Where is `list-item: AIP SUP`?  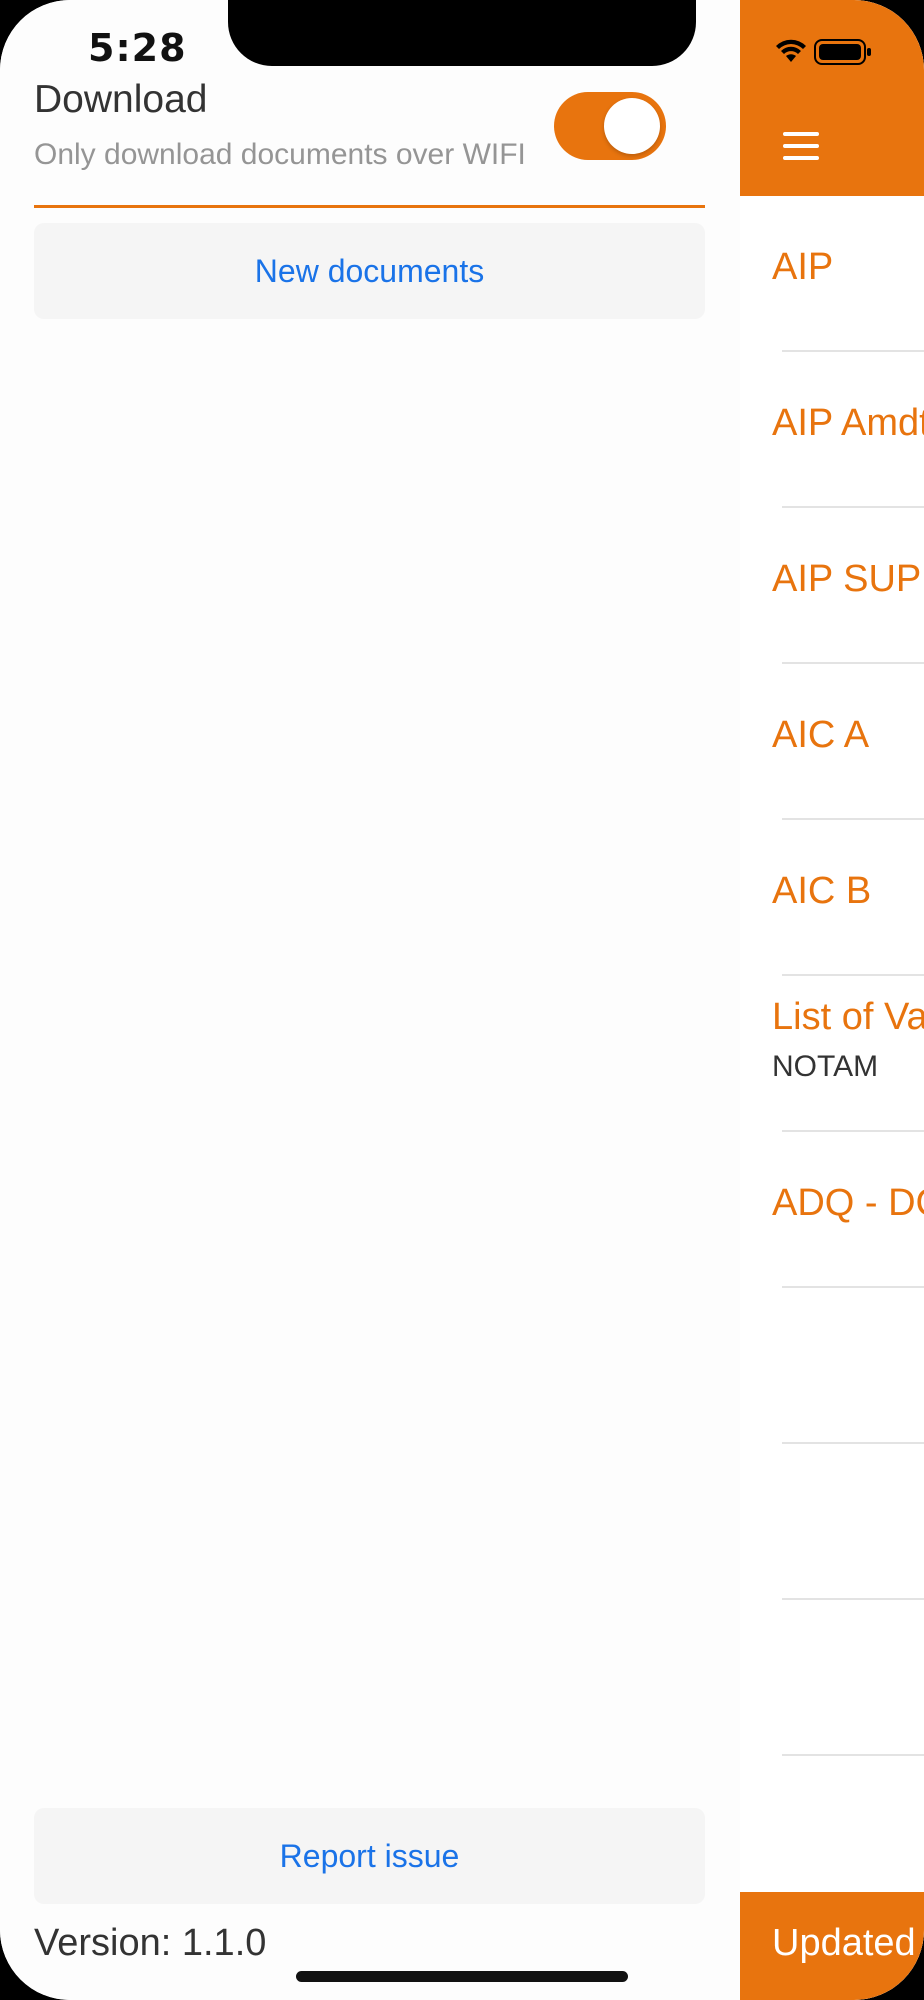 list-item: AIP SUP is located at coordinates (831, 586).